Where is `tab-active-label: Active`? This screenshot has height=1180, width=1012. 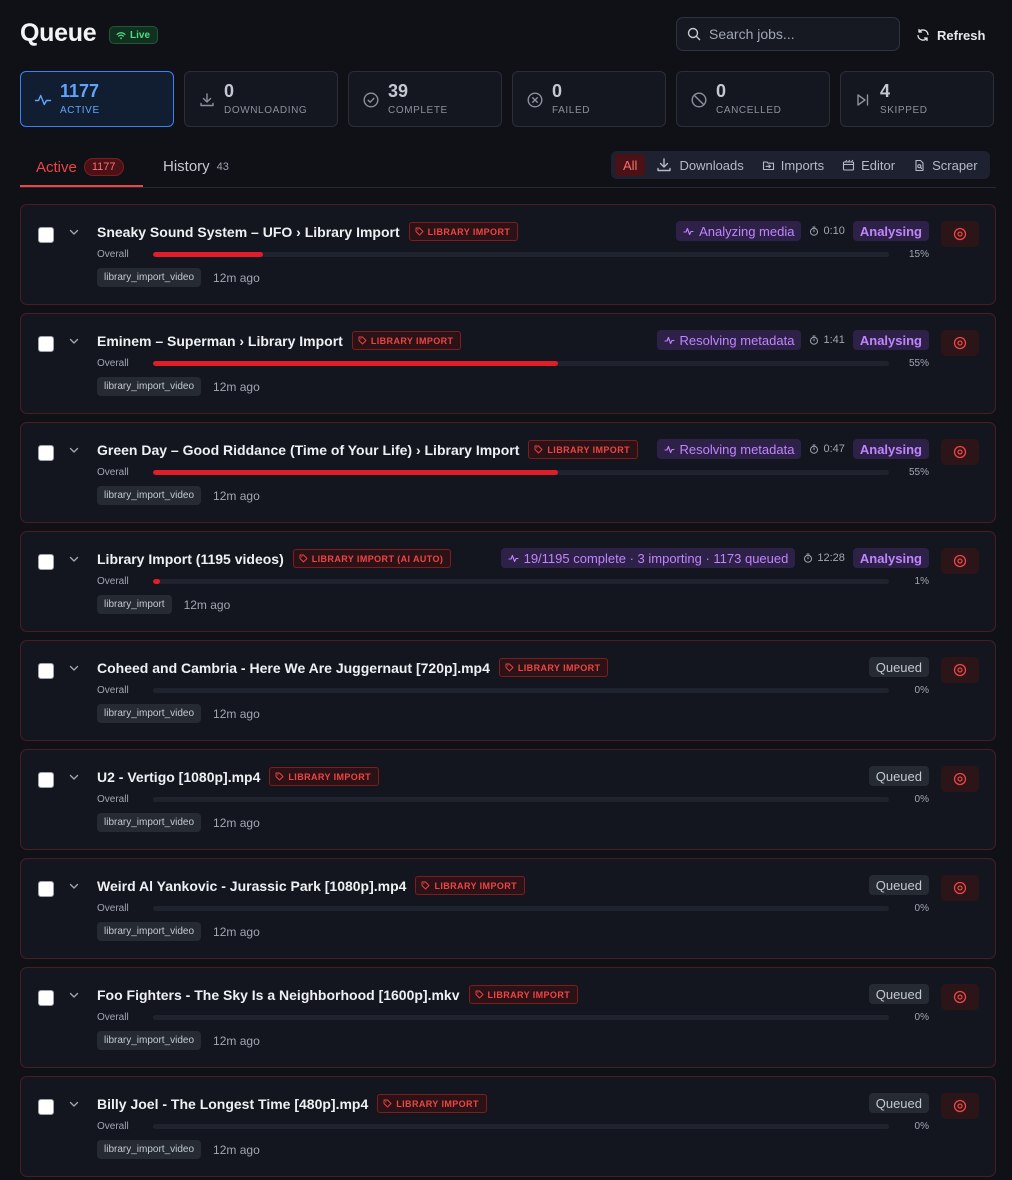 tab-active-label: Active is located at coordinates (56, 167).